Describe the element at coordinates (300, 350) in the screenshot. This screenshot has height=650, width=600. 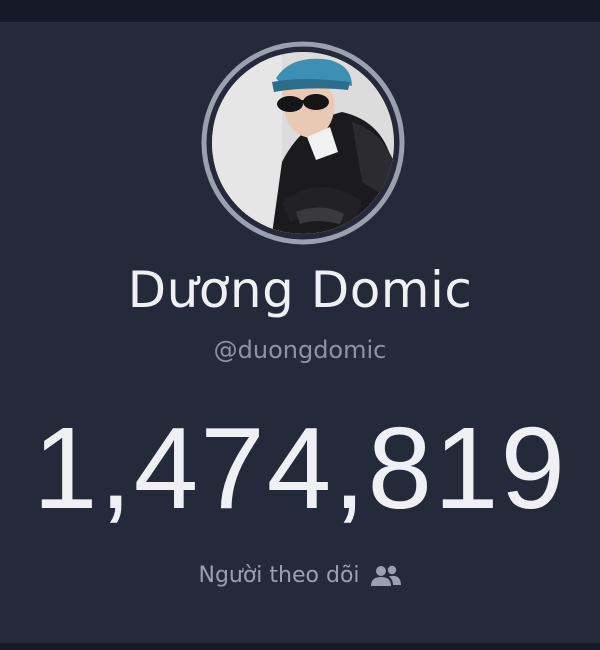
I see `profile-handle: @duongdomic` at that location.